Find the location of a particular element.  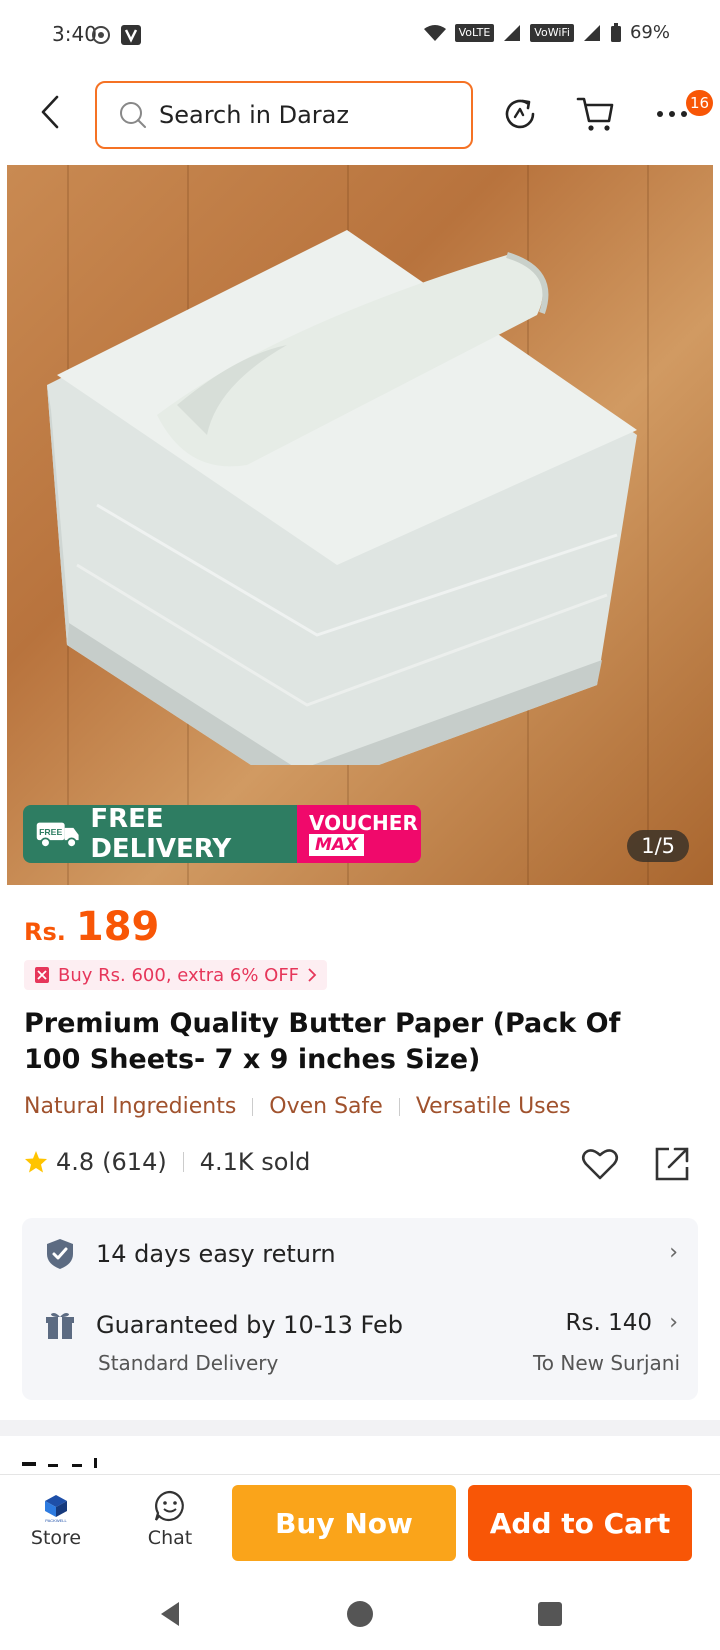

price: Rs. 189 is located at coordinates (91, 927).